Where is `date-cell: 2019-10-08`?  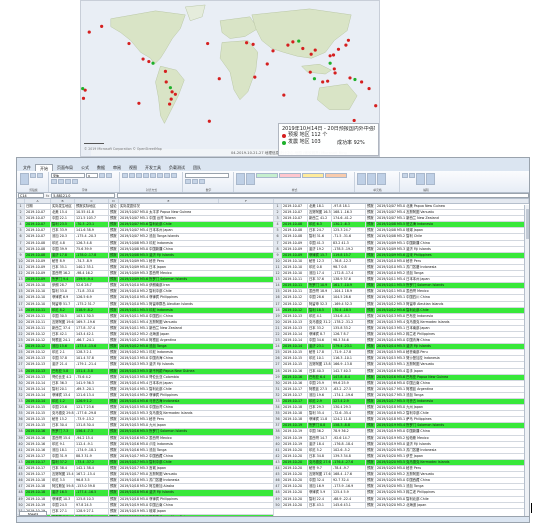
date-cell: 2019-10-08 is located at coordinates (38, 243).